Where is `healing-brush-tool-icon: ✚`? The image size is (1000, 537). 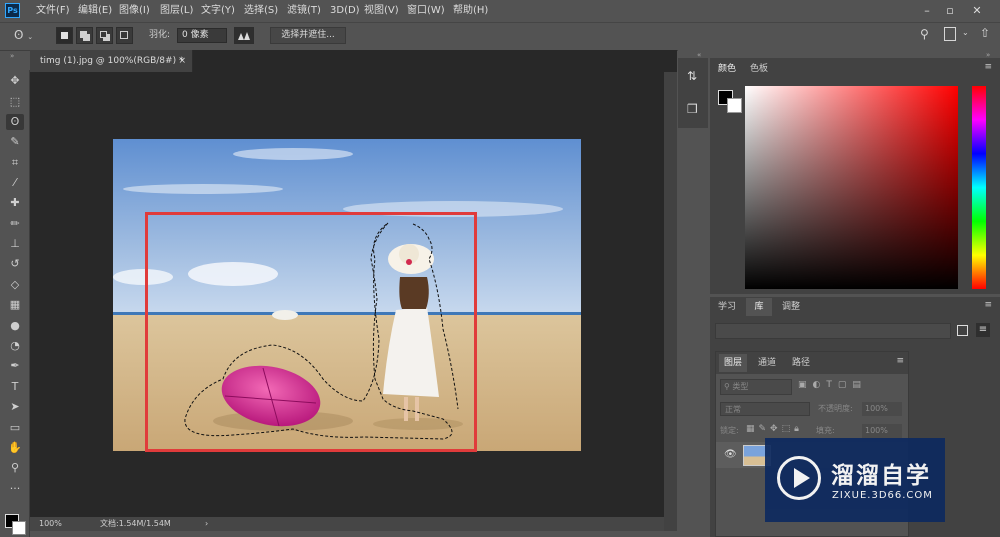
healing-brush-tool-icon: ✚ is located at coordinates (15, 203).